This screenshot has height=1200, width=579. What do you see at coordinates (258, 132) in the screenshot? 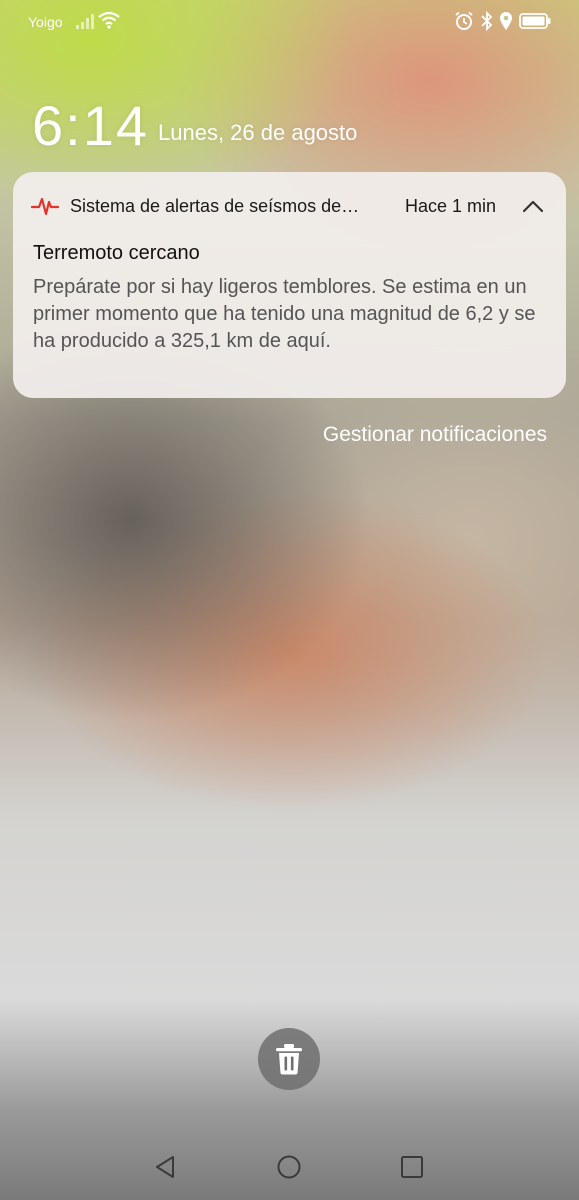
I see `clock-date: Lunes, 26 de agosto` at bounding box center [258, 132].